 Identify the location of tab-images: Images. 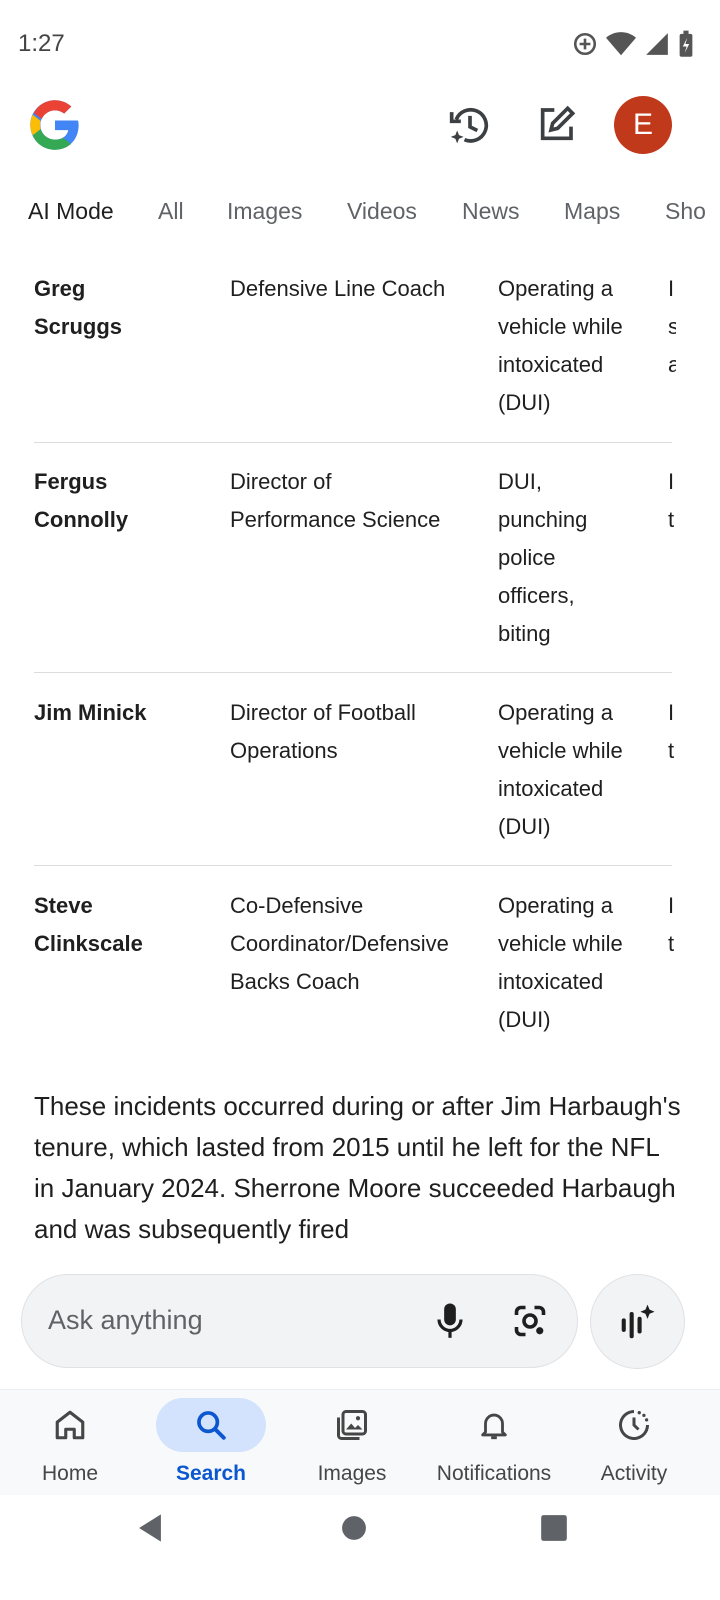
(264, 211).